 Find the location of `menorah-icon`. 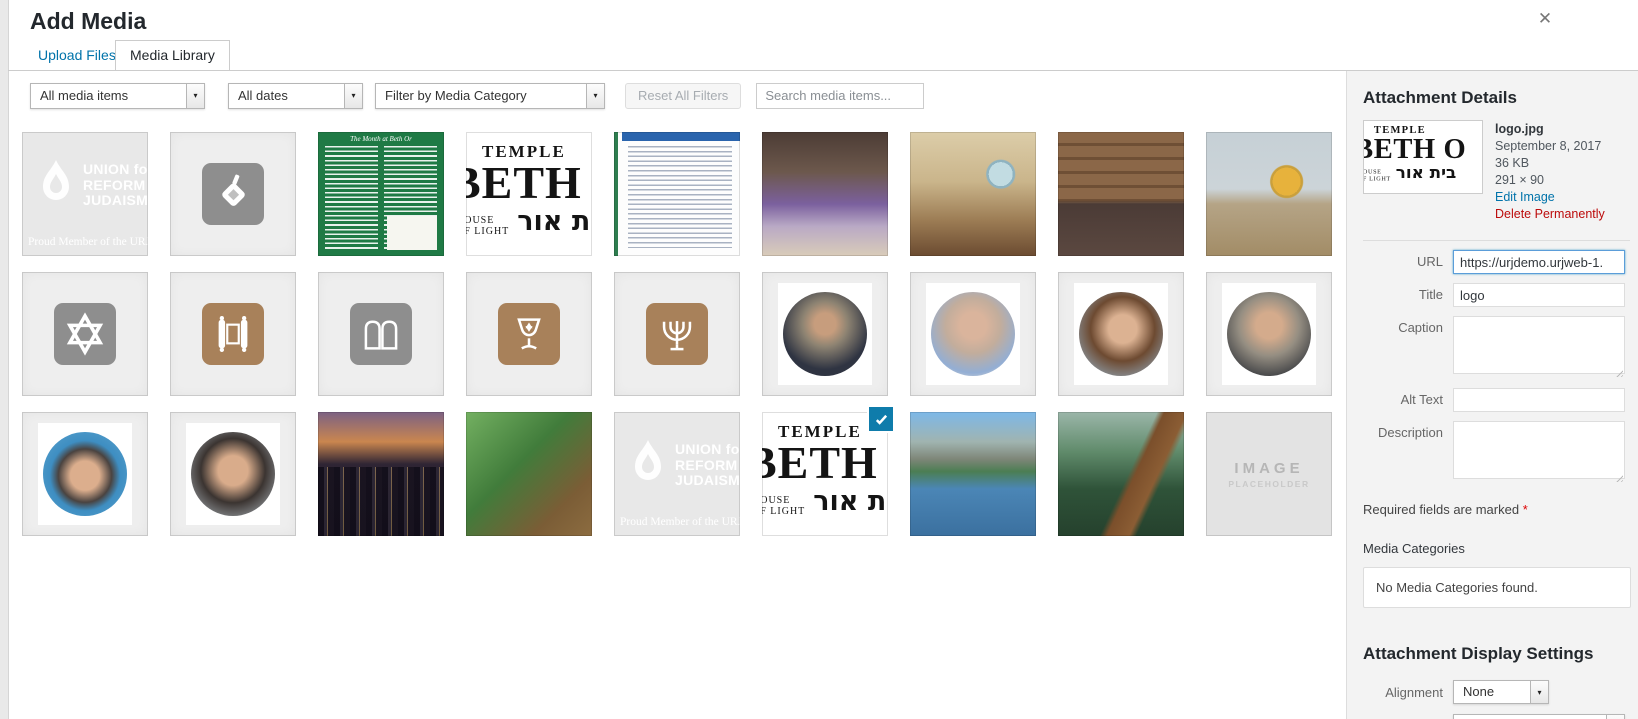

menorah-icon is located at coordinates (677, 334).